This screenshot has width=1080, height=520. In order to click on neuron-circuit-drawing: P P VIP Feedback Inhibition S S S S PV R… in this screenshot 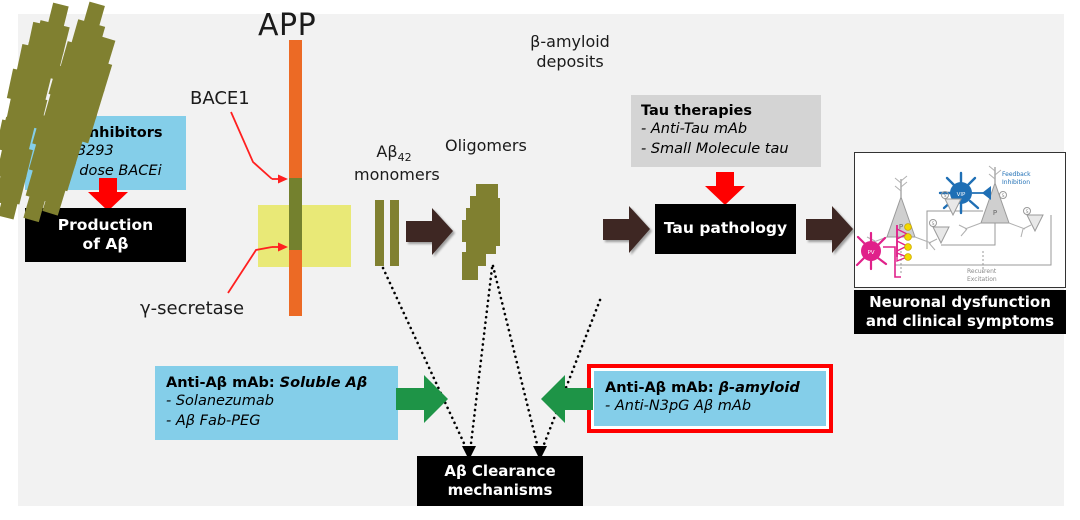, I will do `click(960, 220)`.